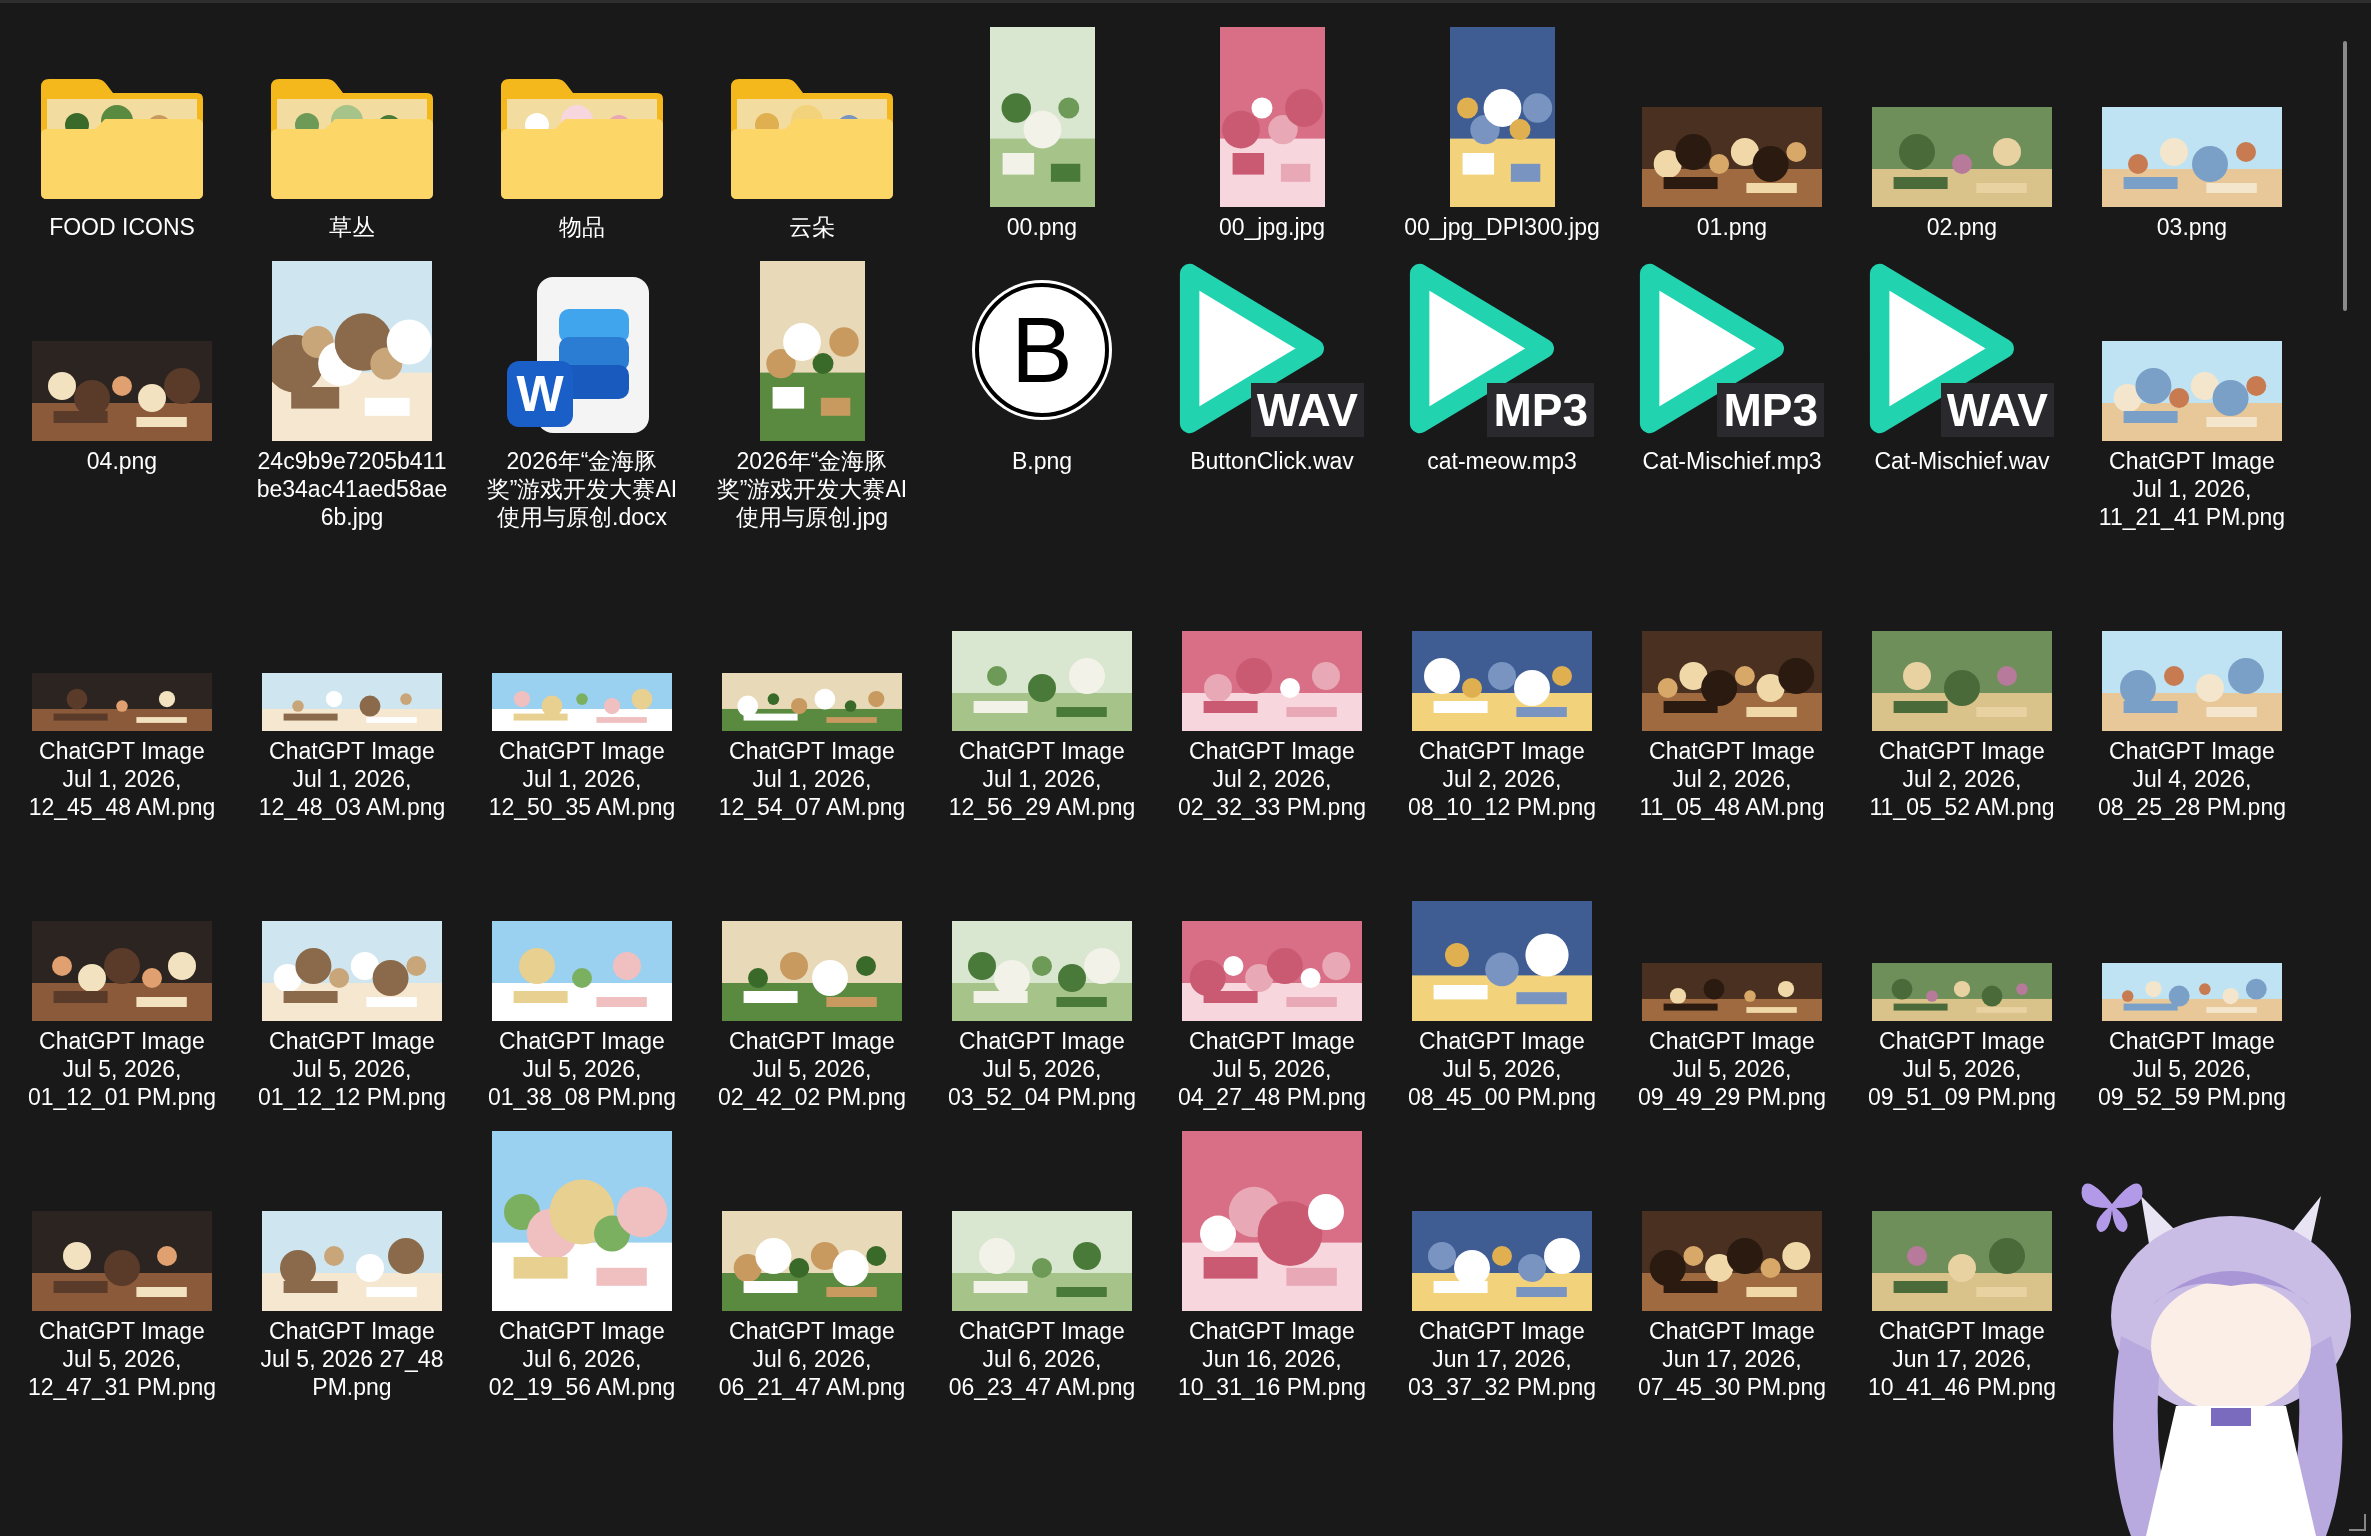 The height and width of the screenshot is (1536, 2371). I want to click on file-item: ChatGPT Image Jul 5, 2026 27_48 PM.png, so click(352, 1263).